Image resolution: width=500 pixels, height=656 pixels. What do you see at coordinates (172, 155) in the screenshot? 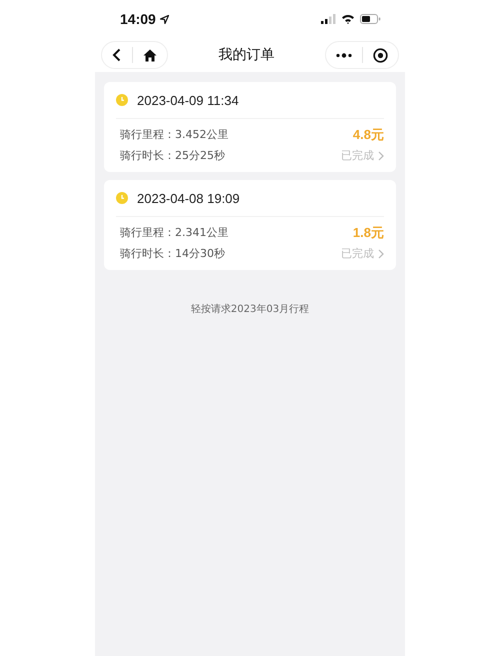
I see `duration-text: 骑行时长：25分25秒` at bounding box center [172, 155].